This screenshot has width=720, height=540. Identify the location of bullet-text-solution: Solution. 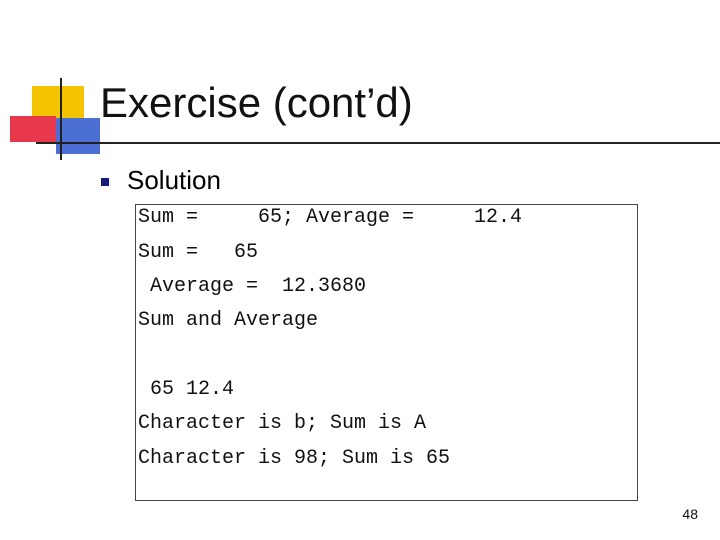
(174, 180).